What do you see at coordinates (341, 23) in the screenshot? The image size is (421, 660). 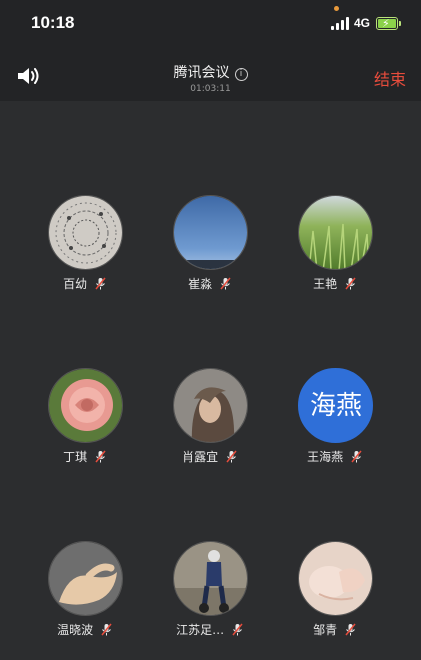 I see `signal-icon` at bounding box center [341, 23].